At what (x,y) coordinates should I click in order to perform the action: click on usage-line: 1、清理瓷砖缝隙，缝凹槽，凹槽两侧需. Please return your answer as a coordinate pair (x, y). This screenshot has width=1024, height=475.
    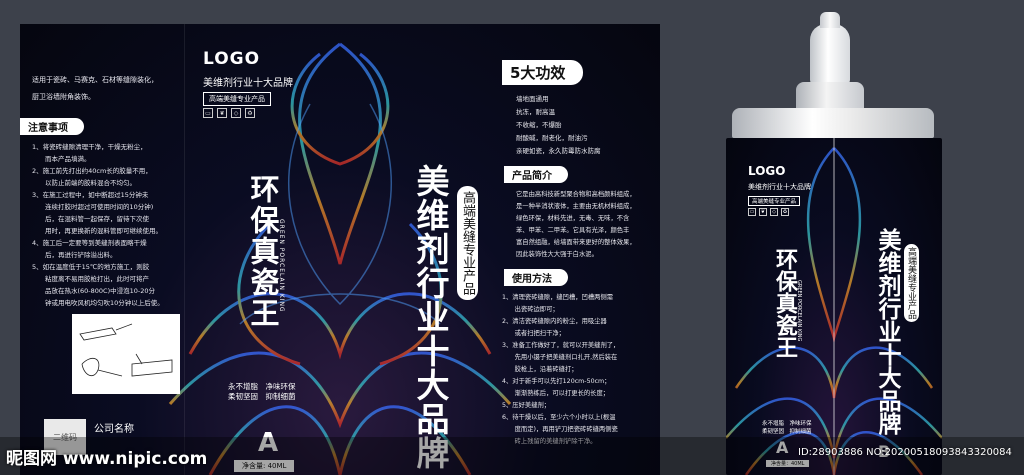
    Looking at the image, I should click on (558, 297).